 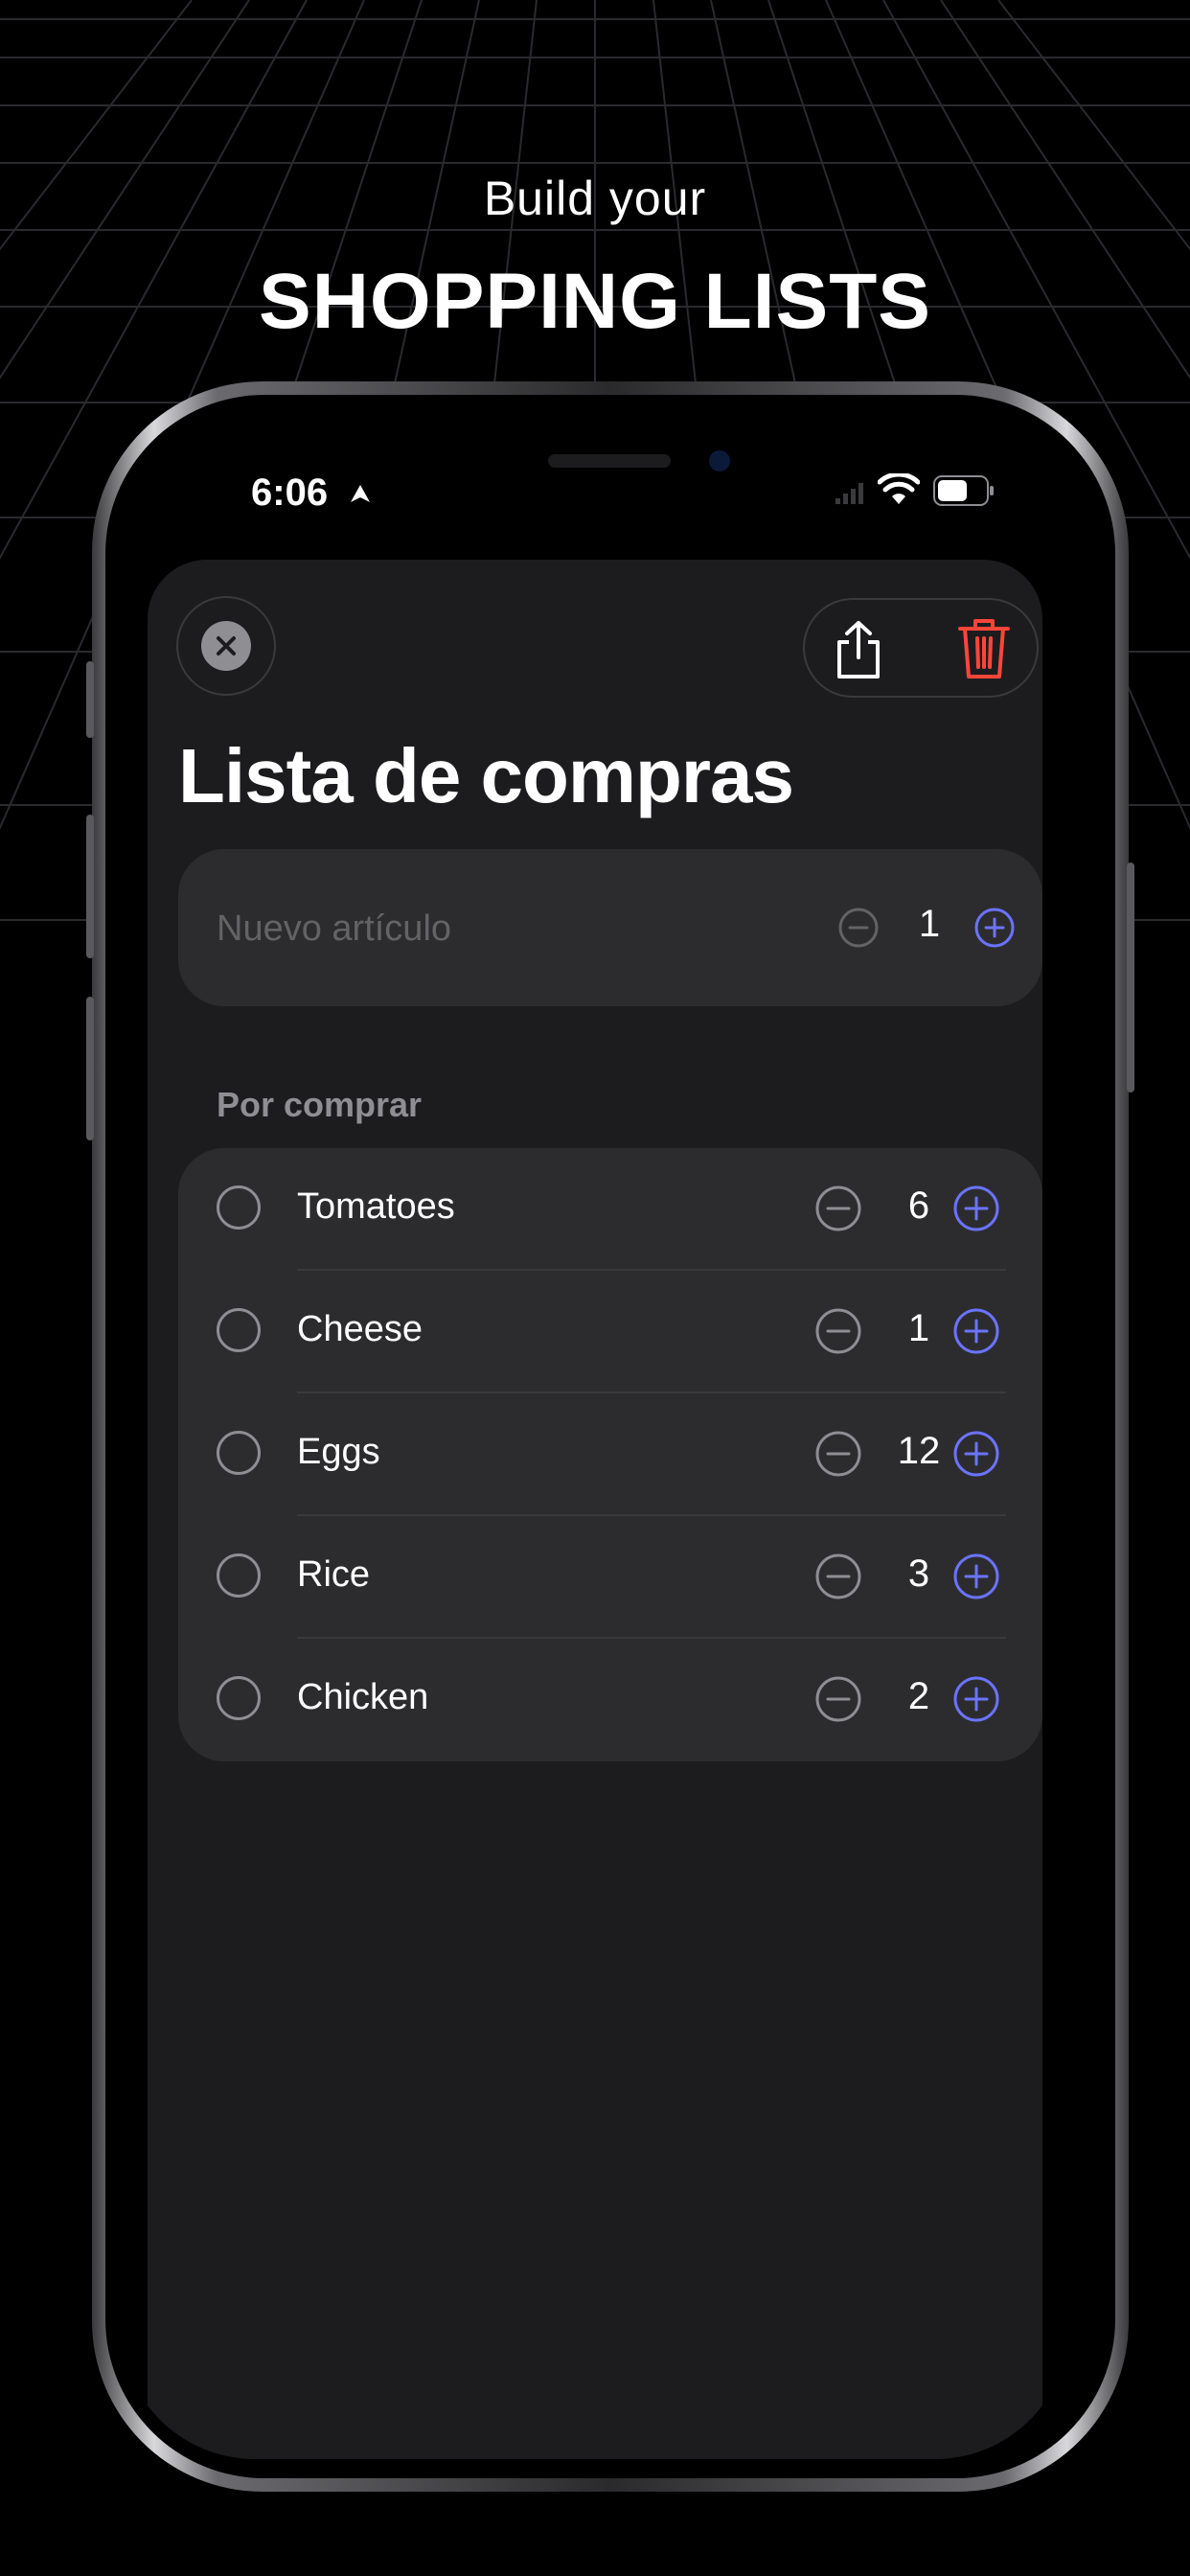 I want to click on item-quantity: 6, so click(x=919, y=1205).